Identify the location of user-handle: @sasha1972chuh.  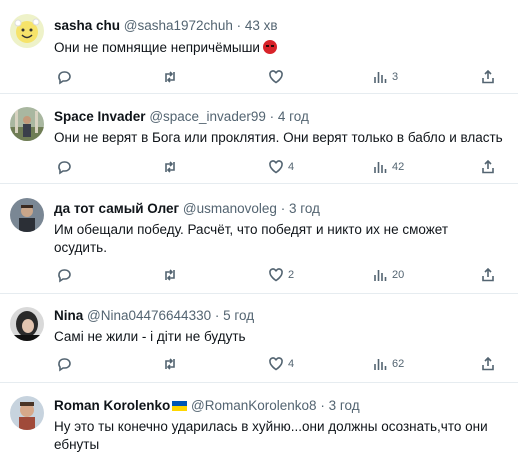
(178, 25).